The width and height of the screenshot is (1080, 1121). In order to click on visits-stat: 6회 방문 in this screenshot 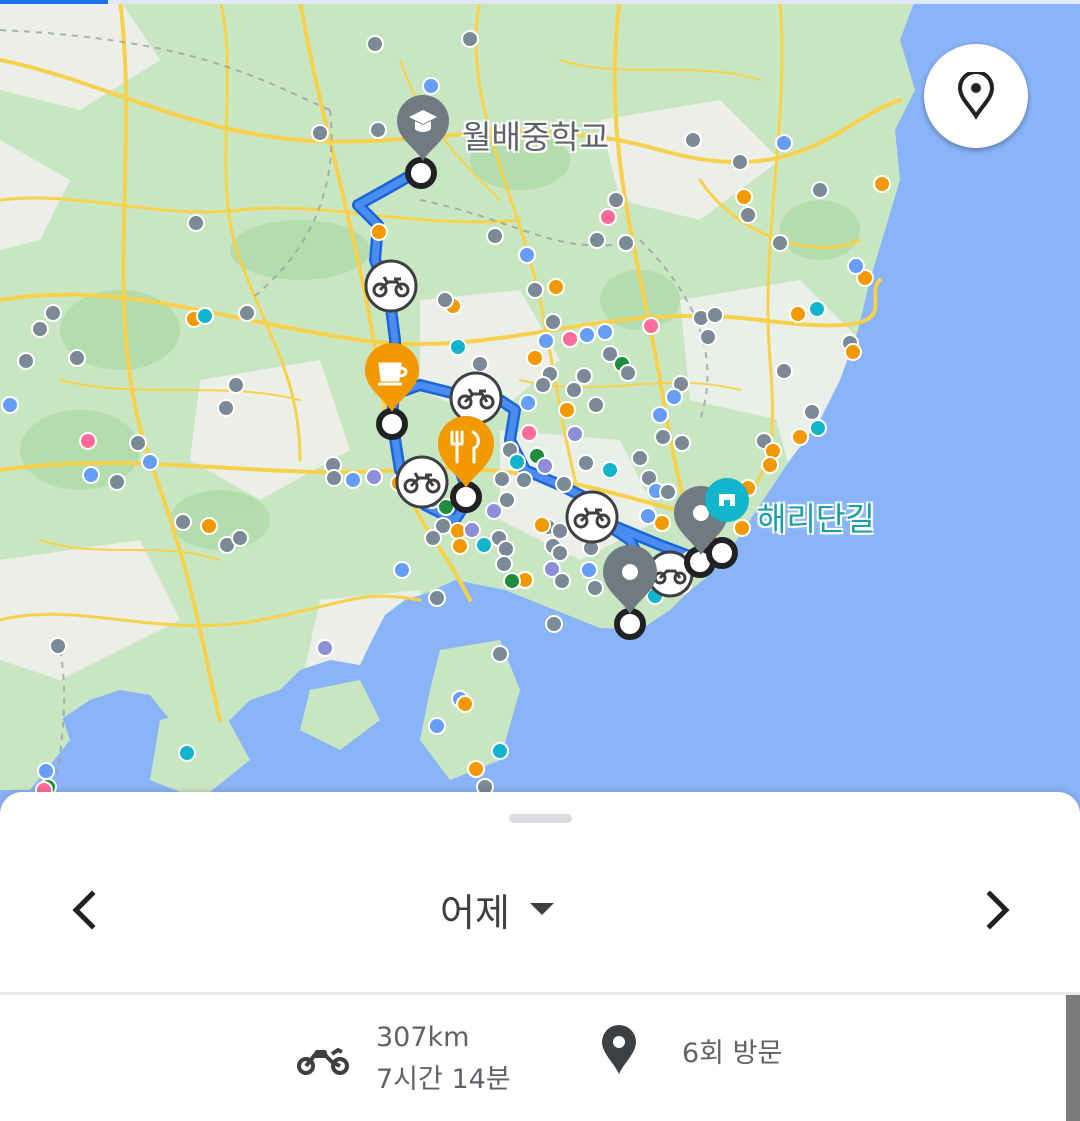, I will do `click(691, 1050)`.